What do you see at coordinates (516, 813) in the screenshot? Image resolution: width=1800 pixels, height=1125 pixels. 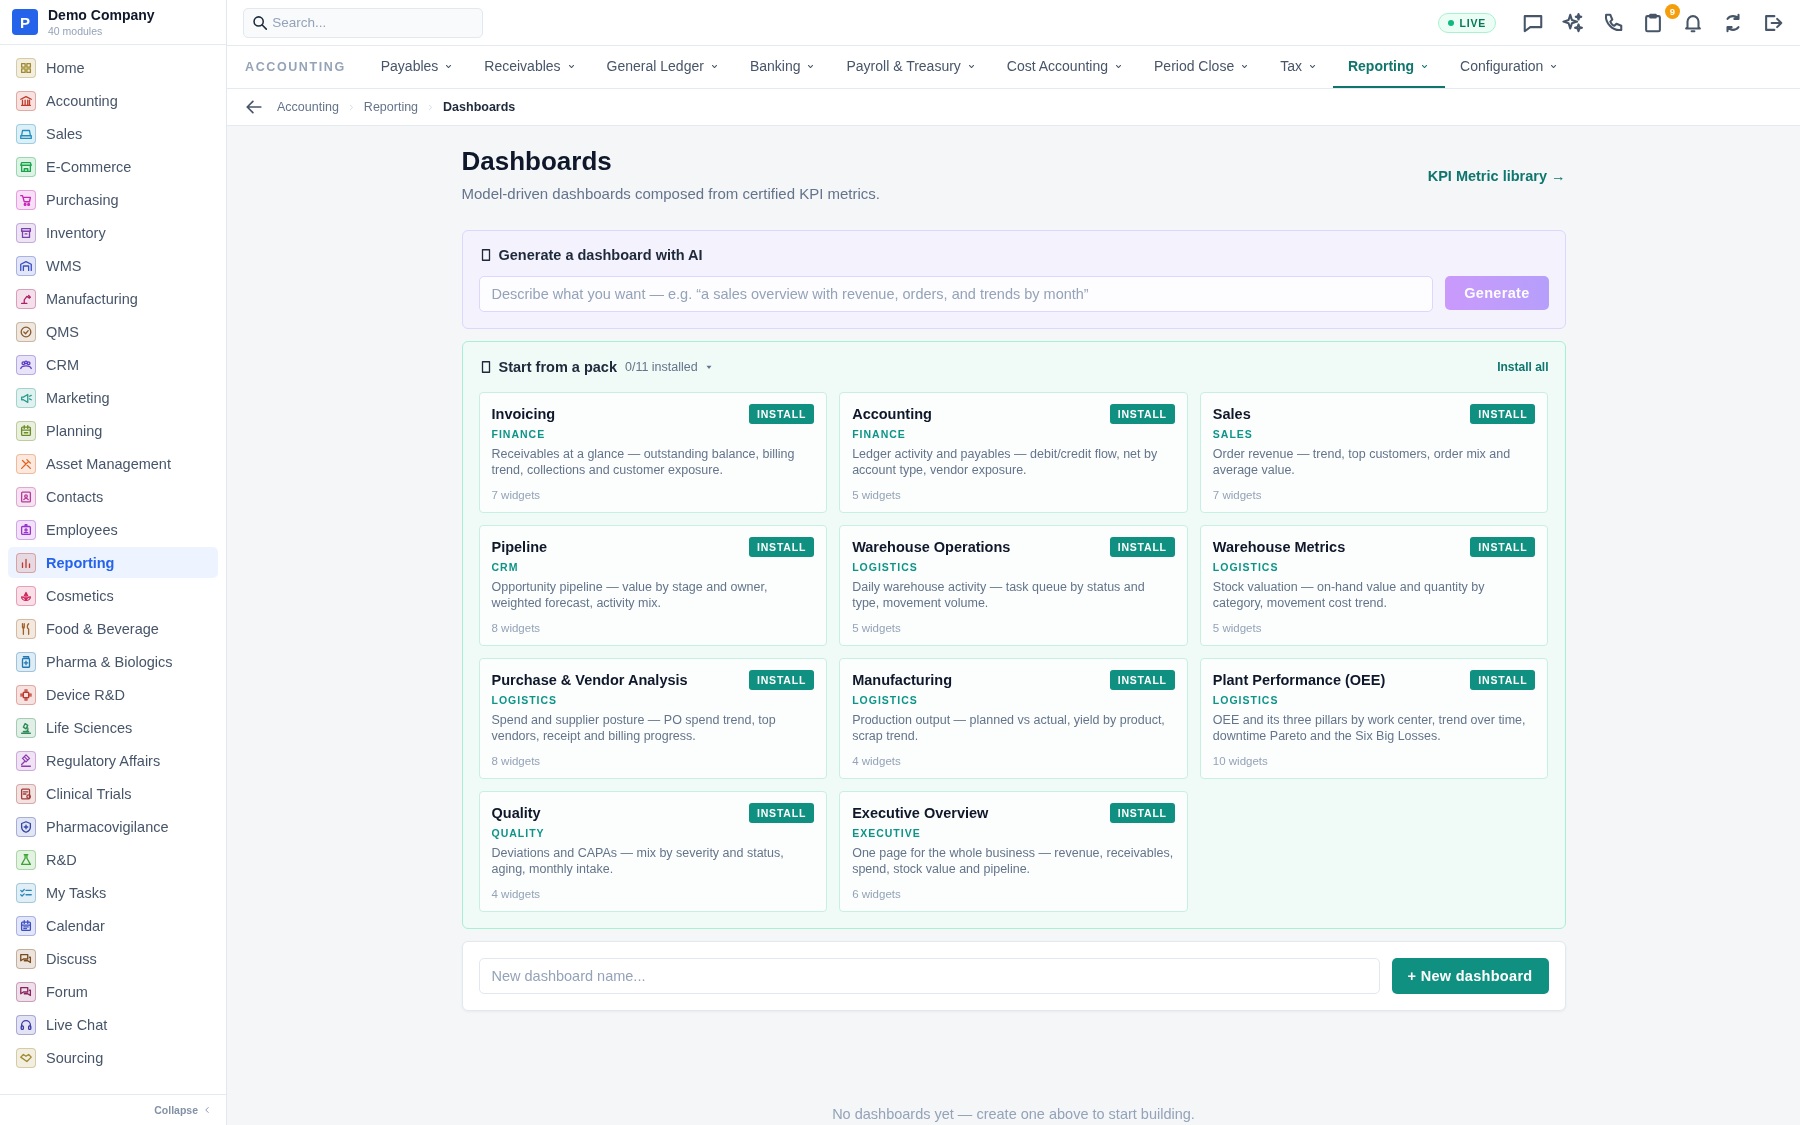 I see `pack-title: Quality` at bounding box center [516, 813].